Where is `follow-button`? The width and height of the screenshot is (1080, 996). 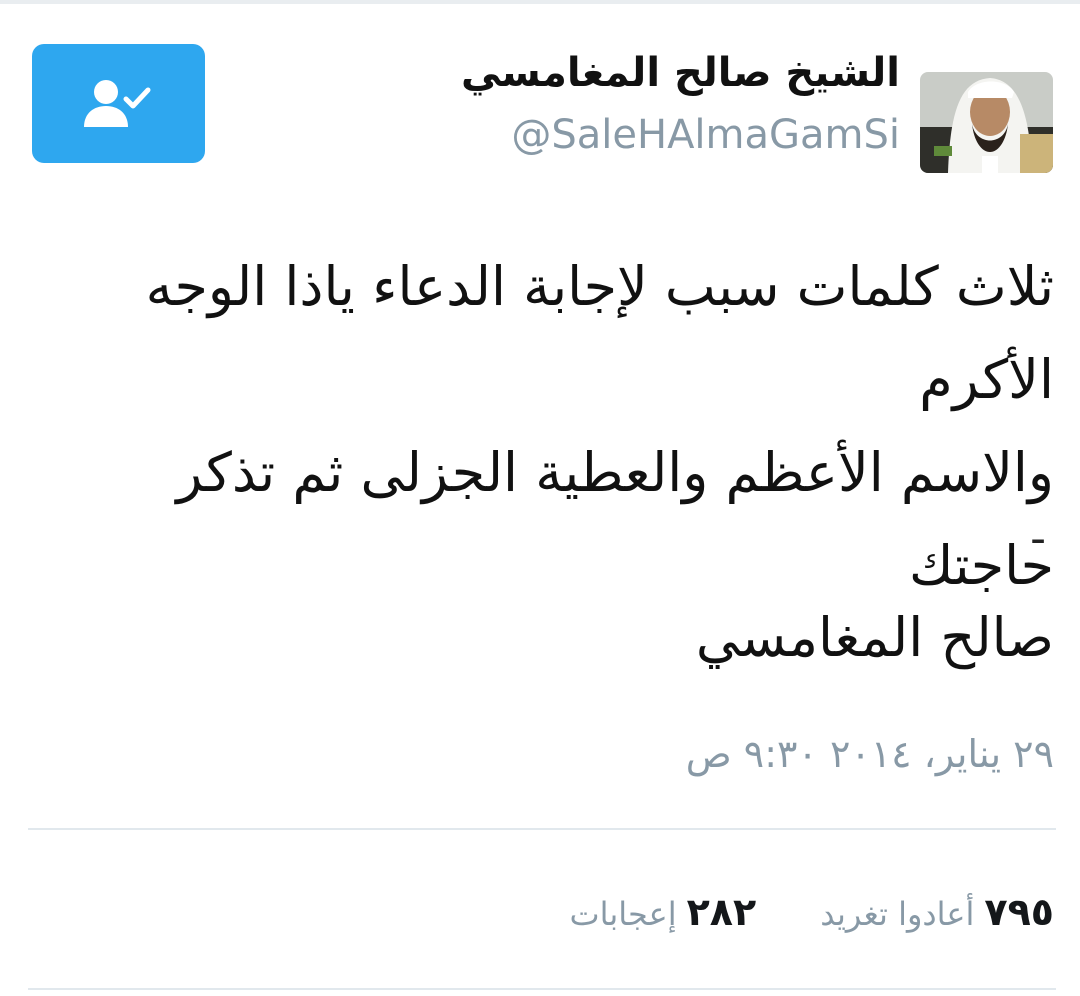 follow-button is located at coordinates (118, 103).